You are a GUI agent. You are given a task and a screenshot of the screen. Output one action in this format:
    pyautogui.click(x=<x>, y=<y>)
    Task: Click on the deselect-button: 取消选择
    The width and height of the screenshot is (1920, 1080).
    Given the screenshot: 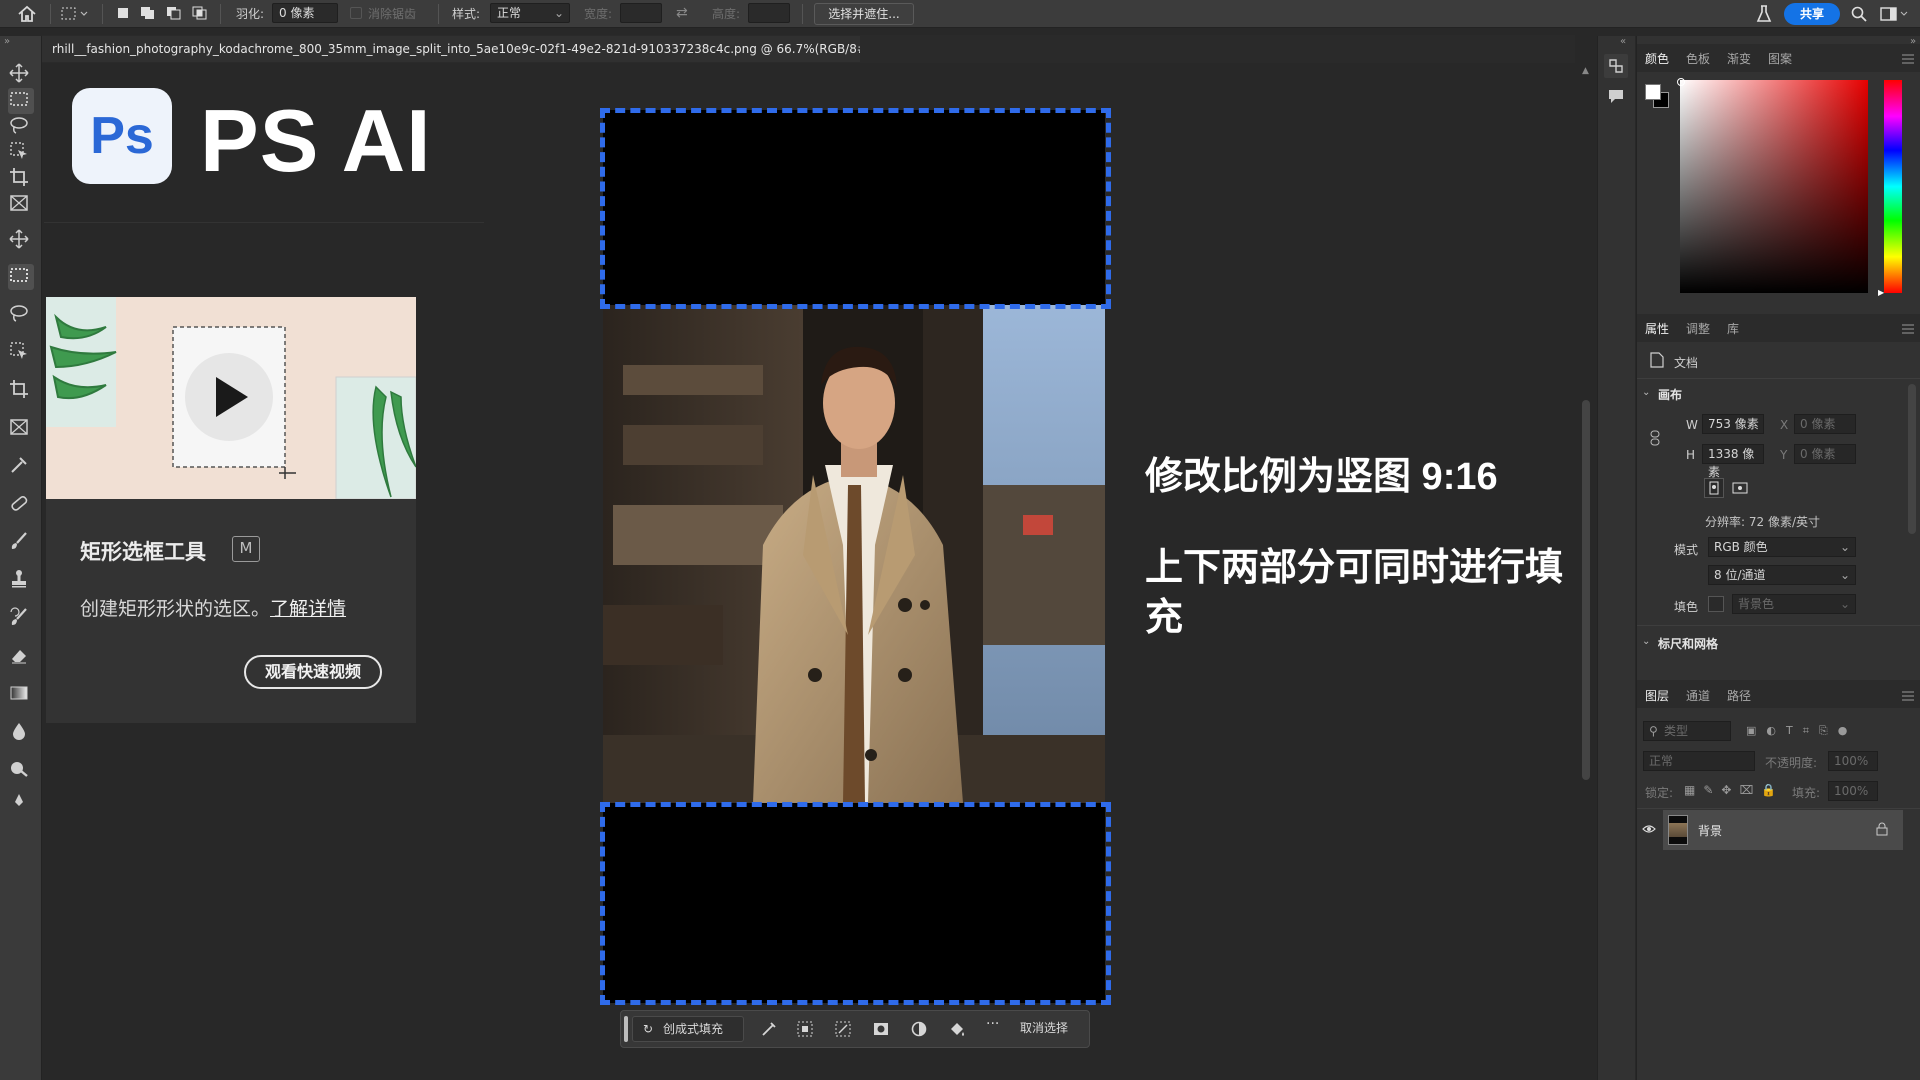 What is the action you would take?
    pyautogui.click(x=1044, y=1027)
    